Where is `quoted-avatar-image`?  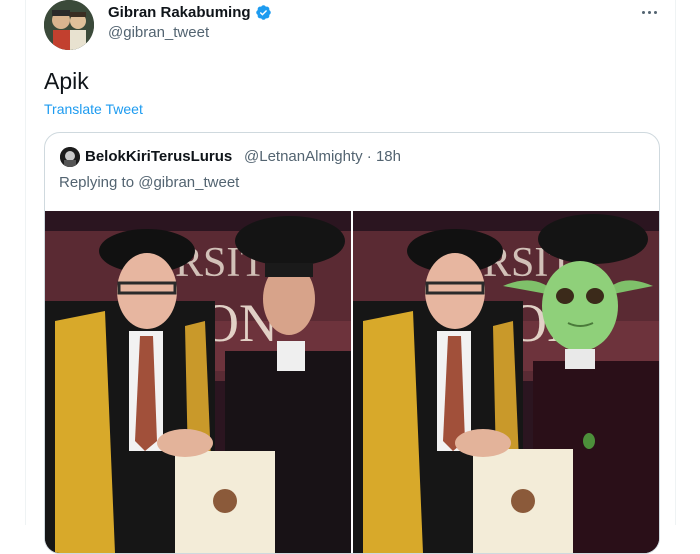
quoted-avatar-image is located at coordinates (70, 157).